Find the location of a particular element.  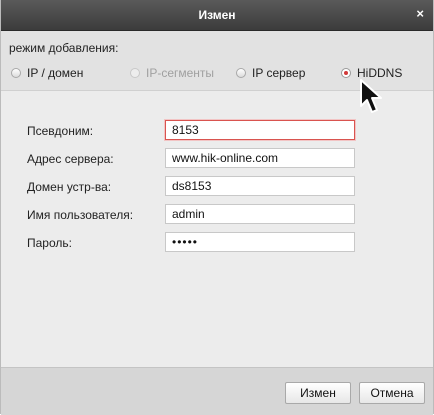

alias-label: Псевдоним: is located at coordinates (60, 131).